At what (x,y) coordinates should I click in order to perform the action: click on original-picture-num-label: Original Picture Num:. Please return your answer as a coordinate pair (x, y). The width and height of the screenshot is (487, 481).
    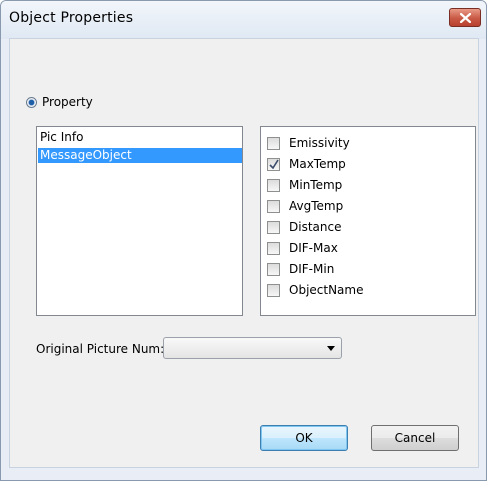
    Looking at the image, I should click on (100, 349).